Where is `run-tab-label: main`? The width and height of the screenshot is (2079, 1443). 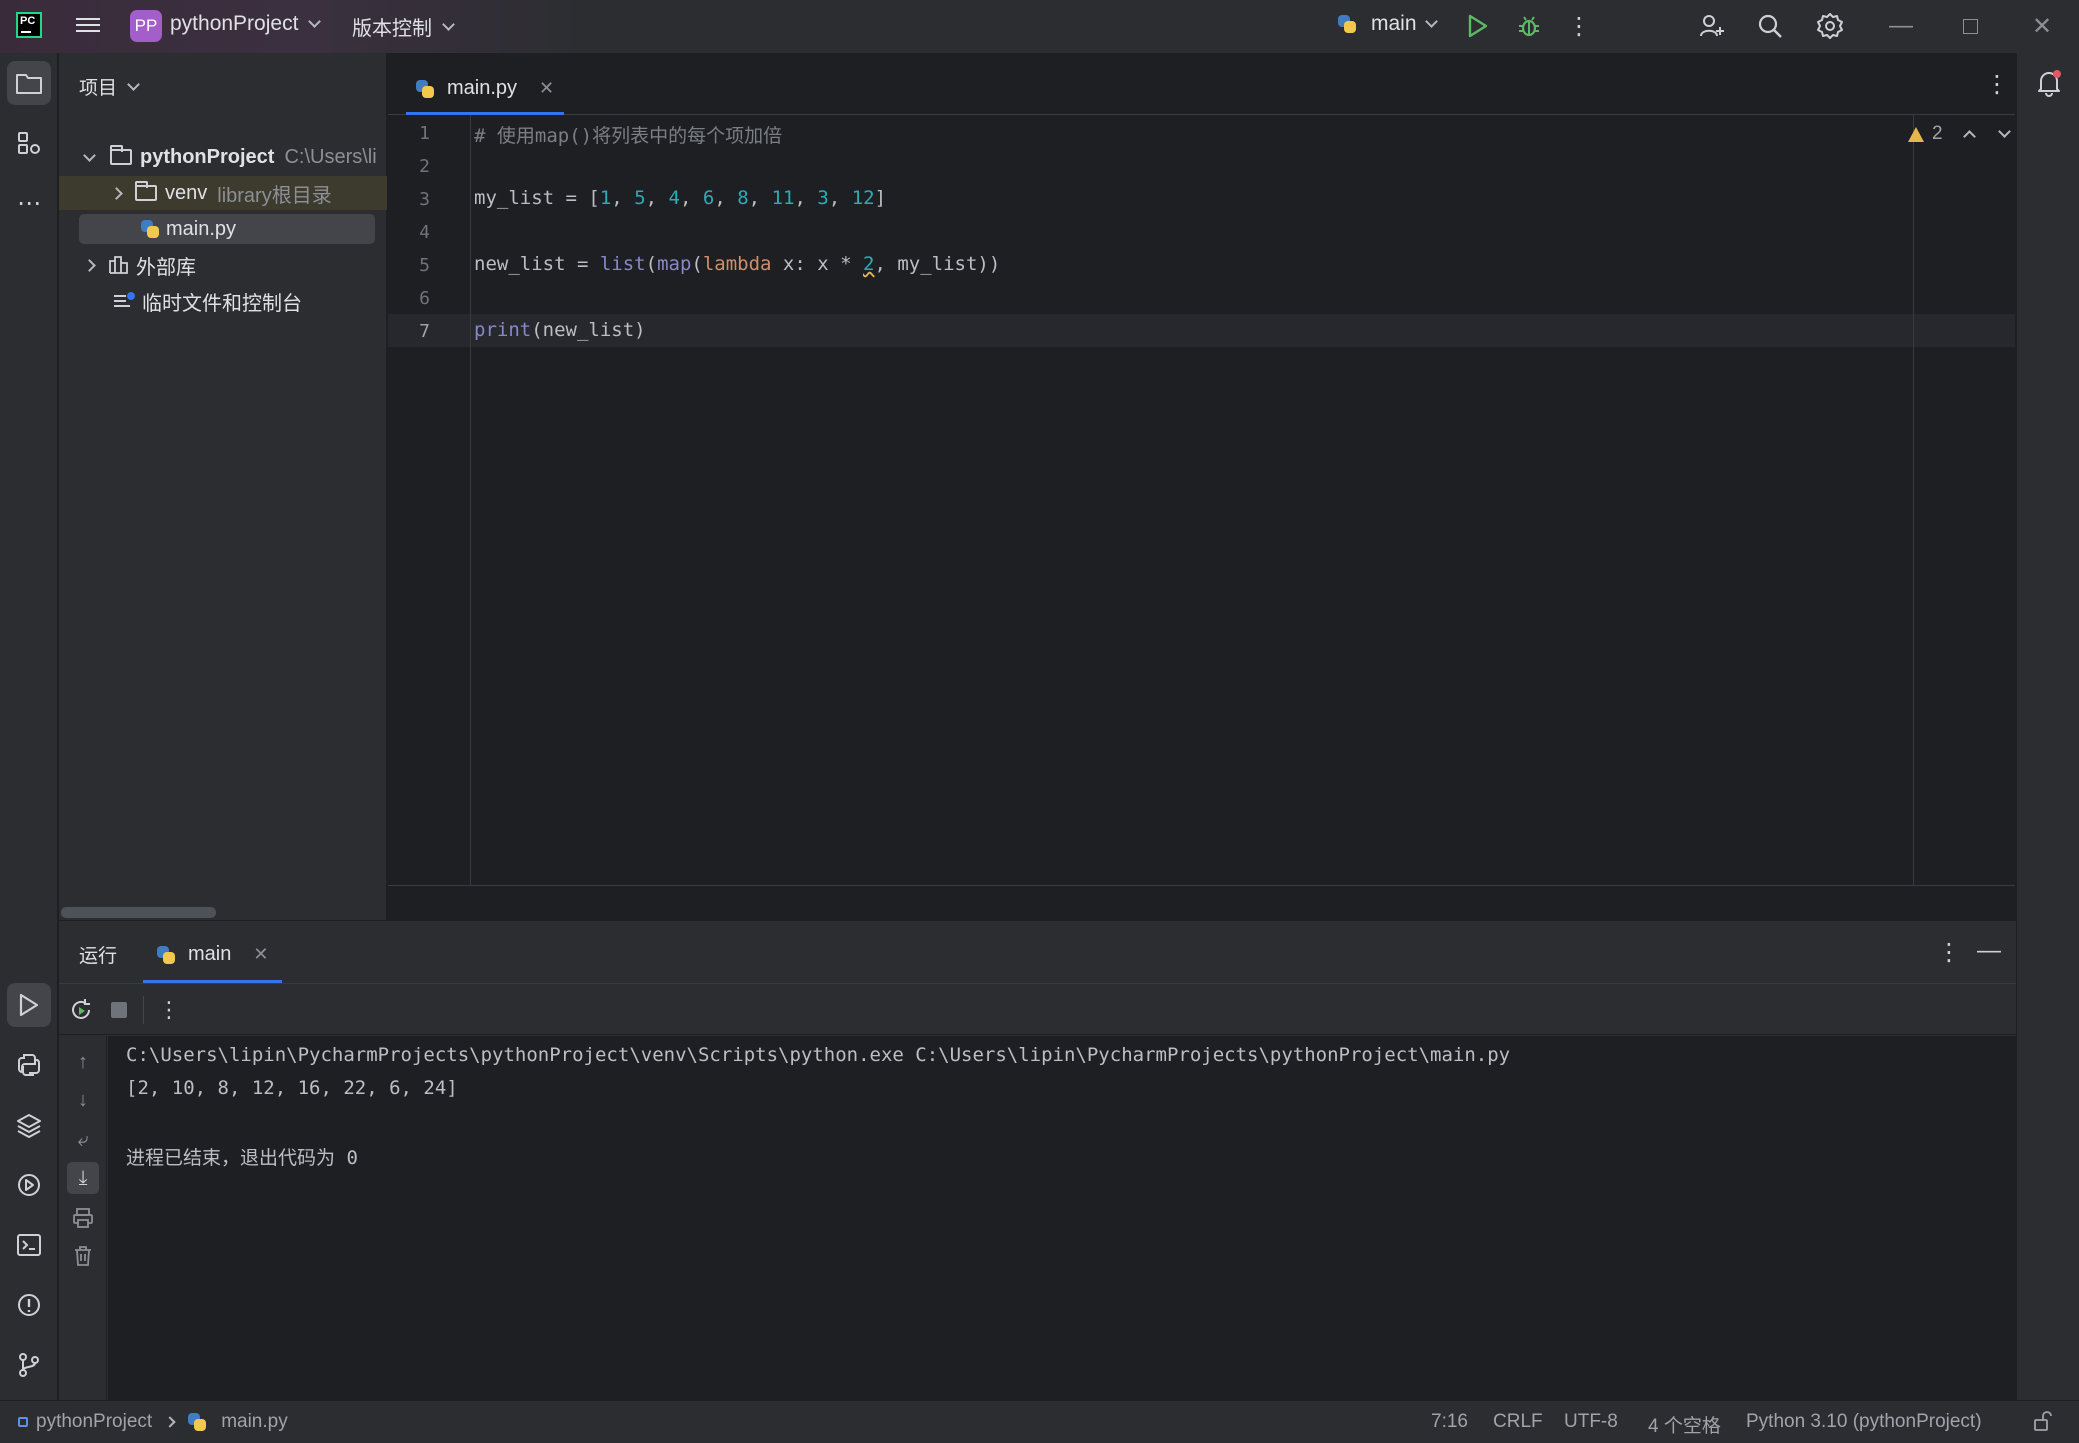 run-tab-label: main is located at coordinates (210, 954).